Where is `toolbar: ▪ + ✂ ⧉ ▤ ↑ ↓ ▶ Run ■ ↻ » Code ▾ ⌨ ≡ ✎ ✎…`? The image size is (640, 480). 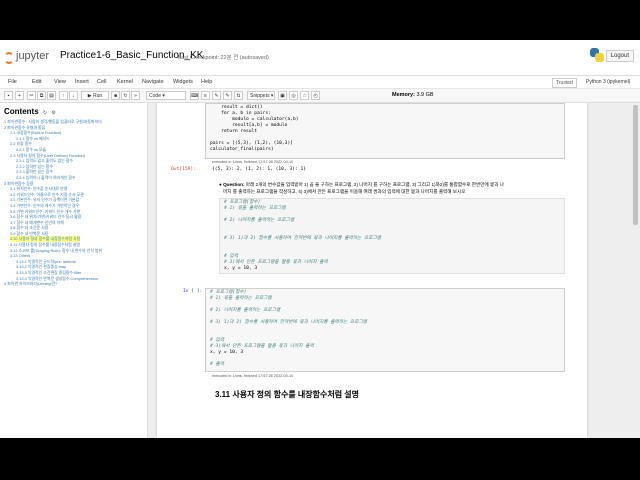
toolbar: ▪ + ✂ ⧉ ▤ ↑ ↓ ▶ Run ■ ↻ » Code ▾ ⌨ ≡ ✎ ✎… is located at coordinates (320, 96).